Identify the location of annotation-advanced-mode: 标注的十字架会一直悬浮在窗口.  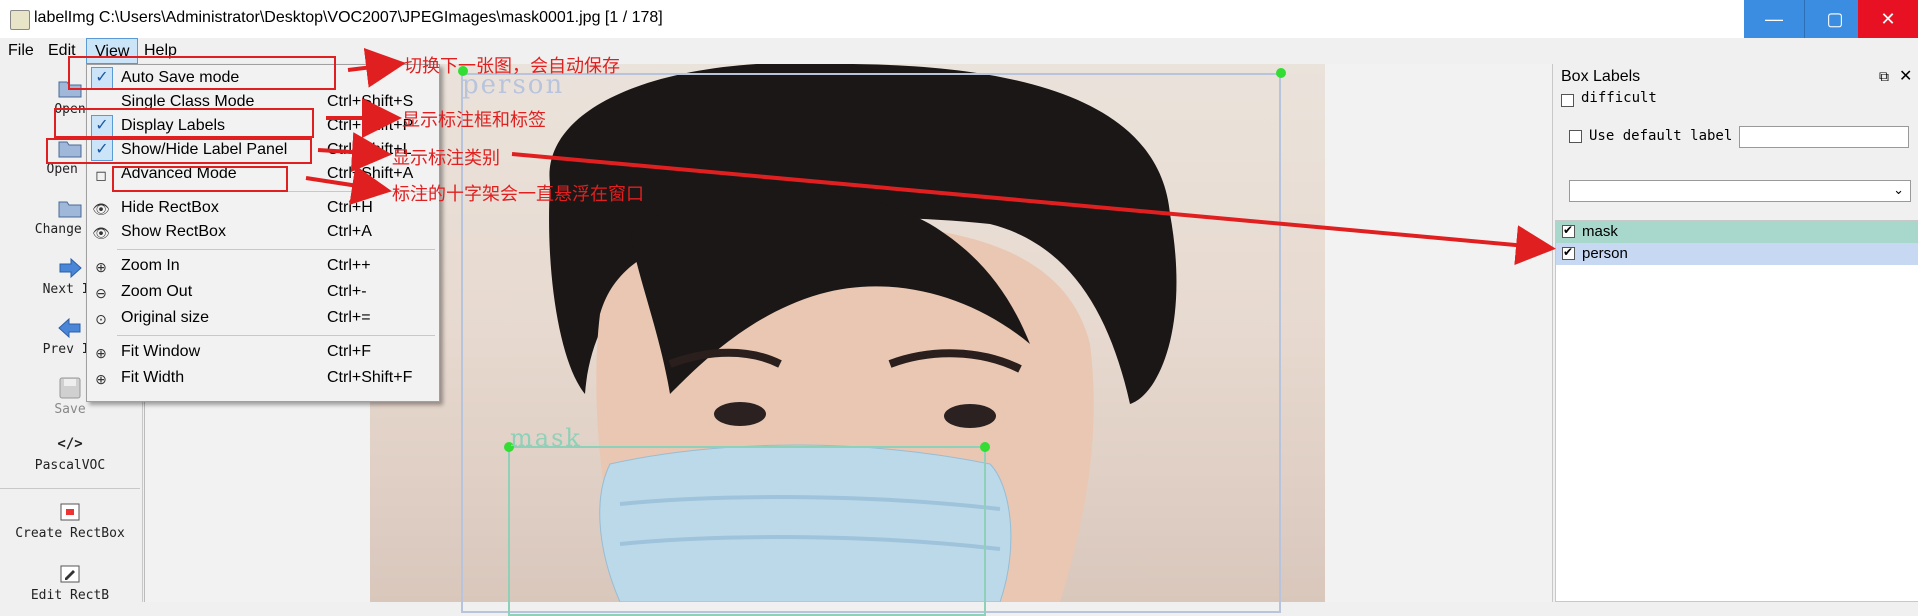
(518, 194).